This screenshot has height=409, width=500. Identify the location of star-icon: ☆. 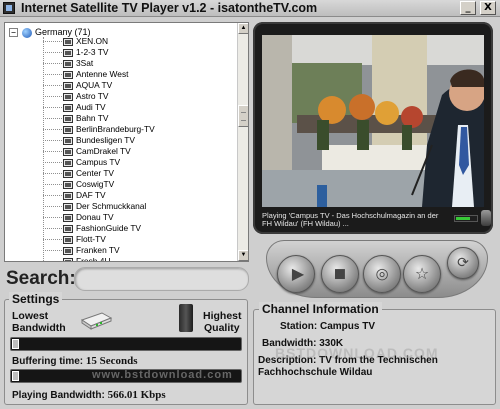
(422, 273).